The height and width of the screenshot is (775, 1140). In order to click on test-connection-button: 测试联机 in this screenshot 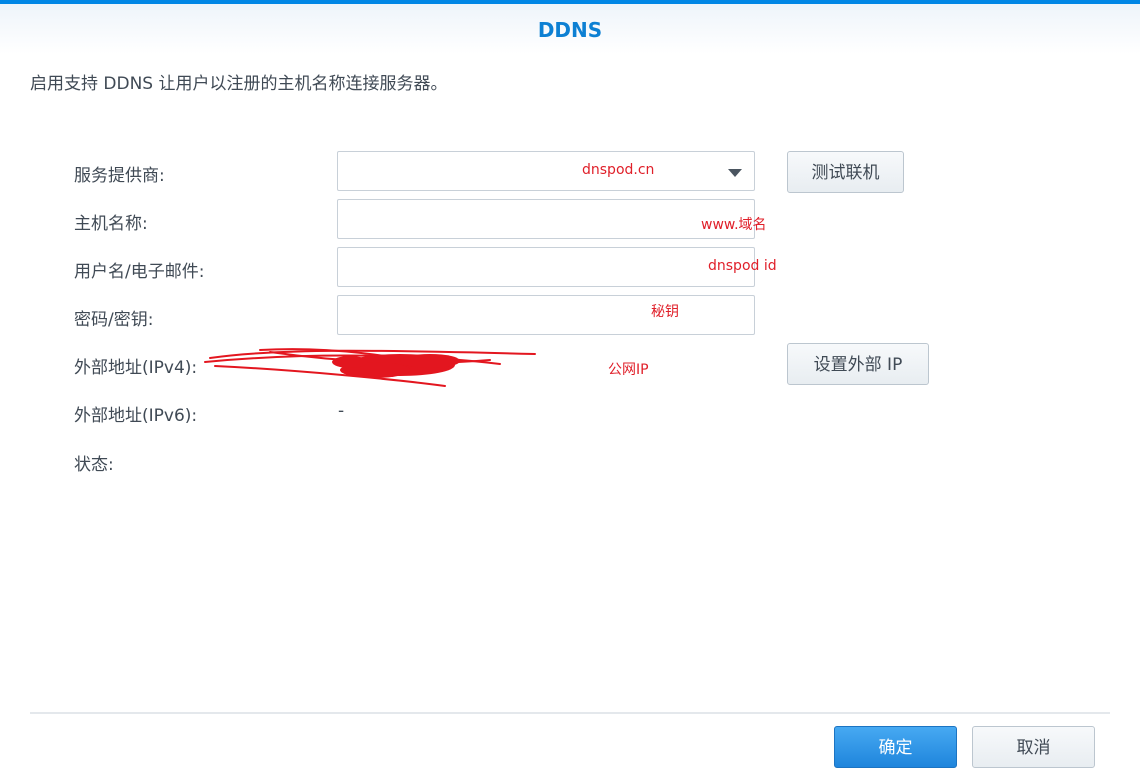, I will do `click(845, 172)`.